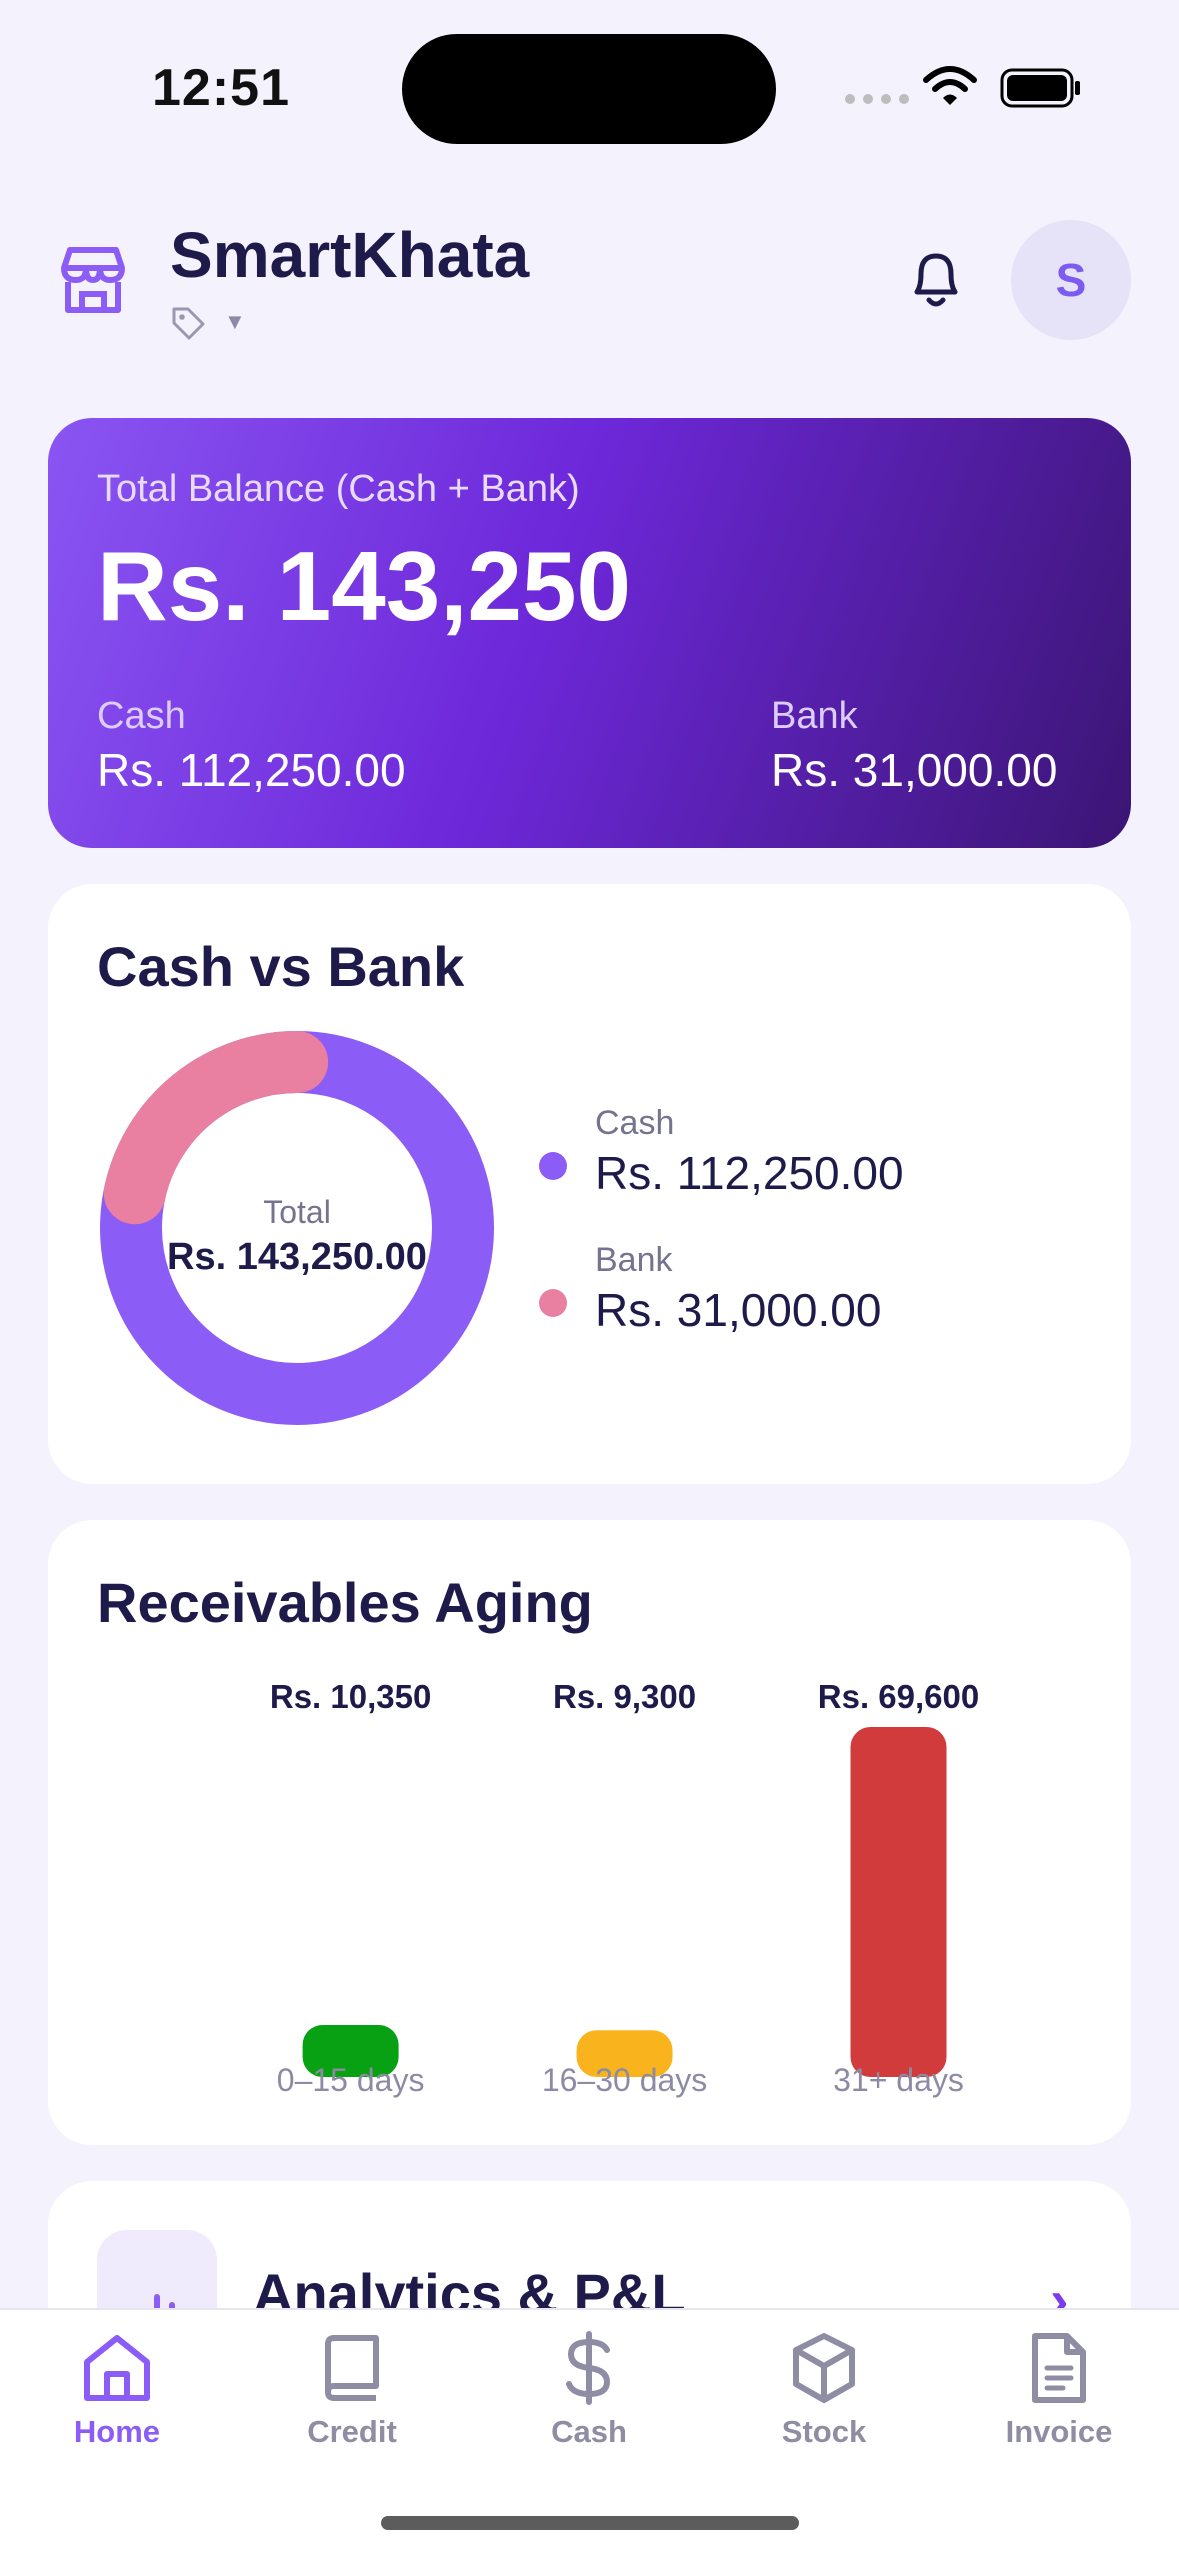 This screenshot has height=2556, width=1179. I want to click on nav-invoice: Invoice, so click(1059, 2390).